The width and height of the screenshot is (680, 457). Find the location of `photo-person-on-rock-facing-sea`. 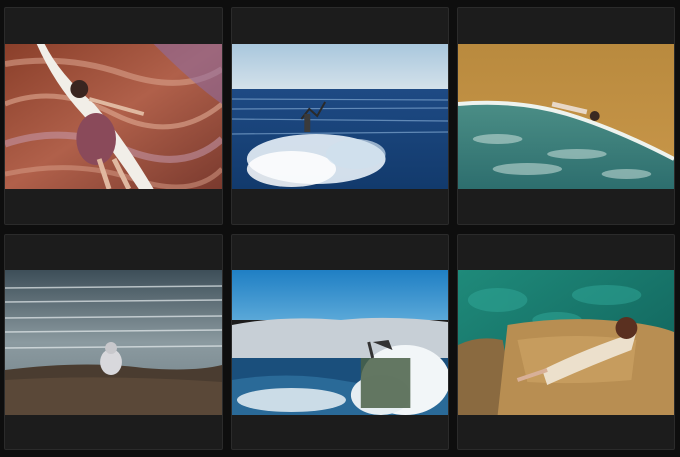

photo-person-on-rock-facing-sea is located at coordinates (113, 342).